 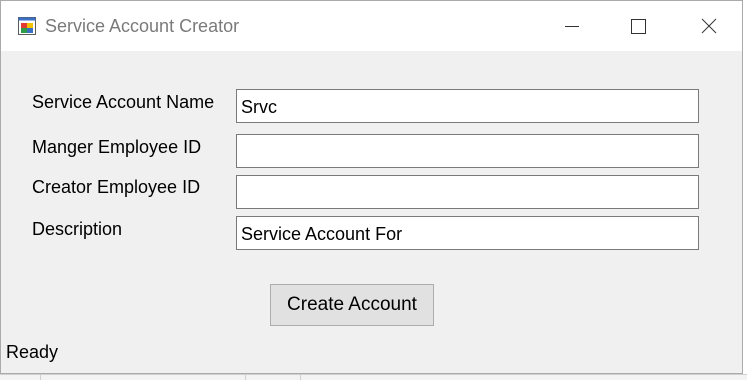 What do you see at coordinates (27, 26) in the screenshot?
I see `winforms-app-icon` at bounding box center [27, 26].